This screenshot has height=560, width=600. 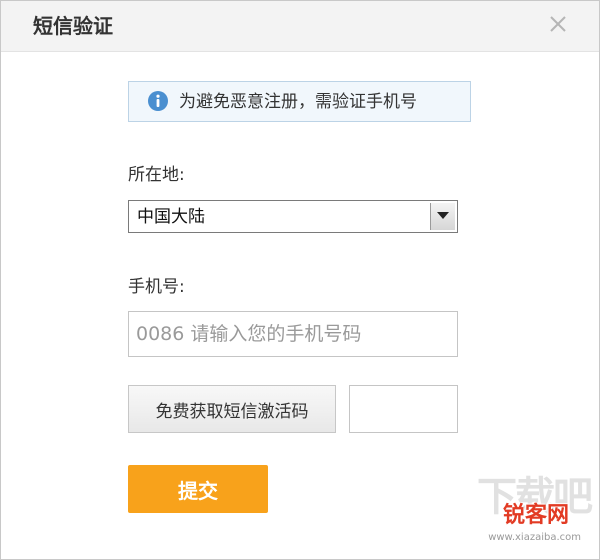 I want to click on notice-text: 为避免恶意注册，需验证手机号, so click(x=298, y=102).